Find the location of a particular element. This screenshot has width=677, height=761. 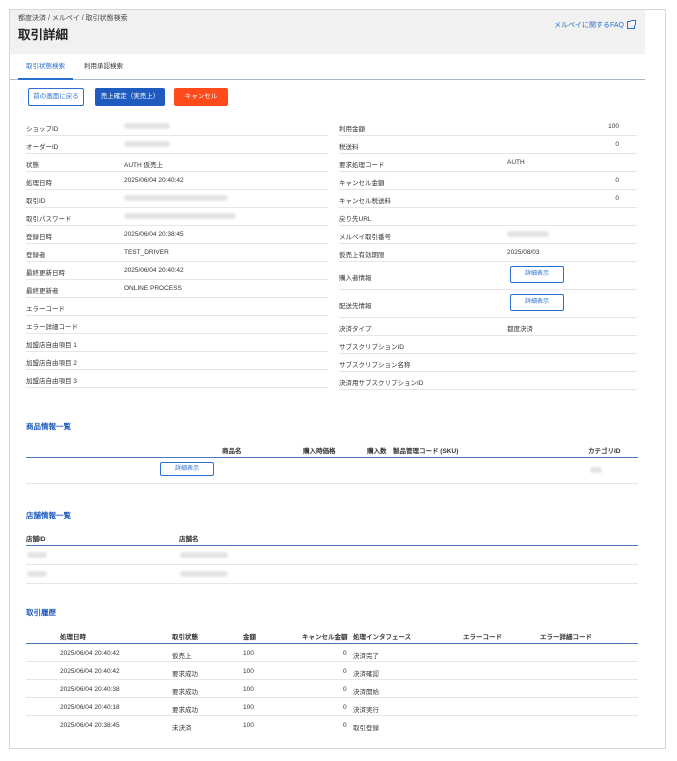

field-value: 100 is located at coordinates (613, 126).